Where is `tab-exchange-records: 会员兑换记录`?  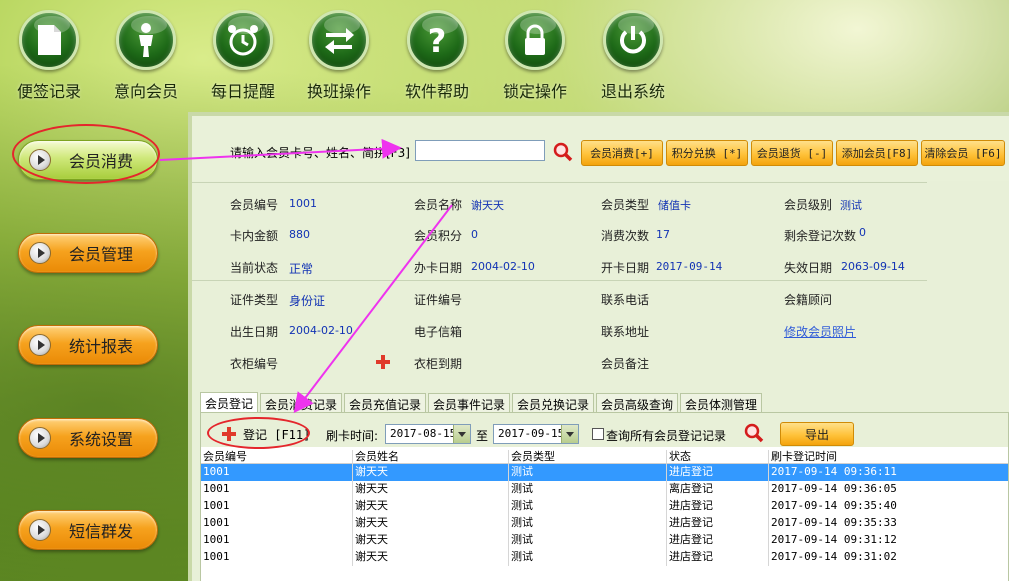 tab-exchange-records: 会员兑换记录 is located at coordinates (553, 403).